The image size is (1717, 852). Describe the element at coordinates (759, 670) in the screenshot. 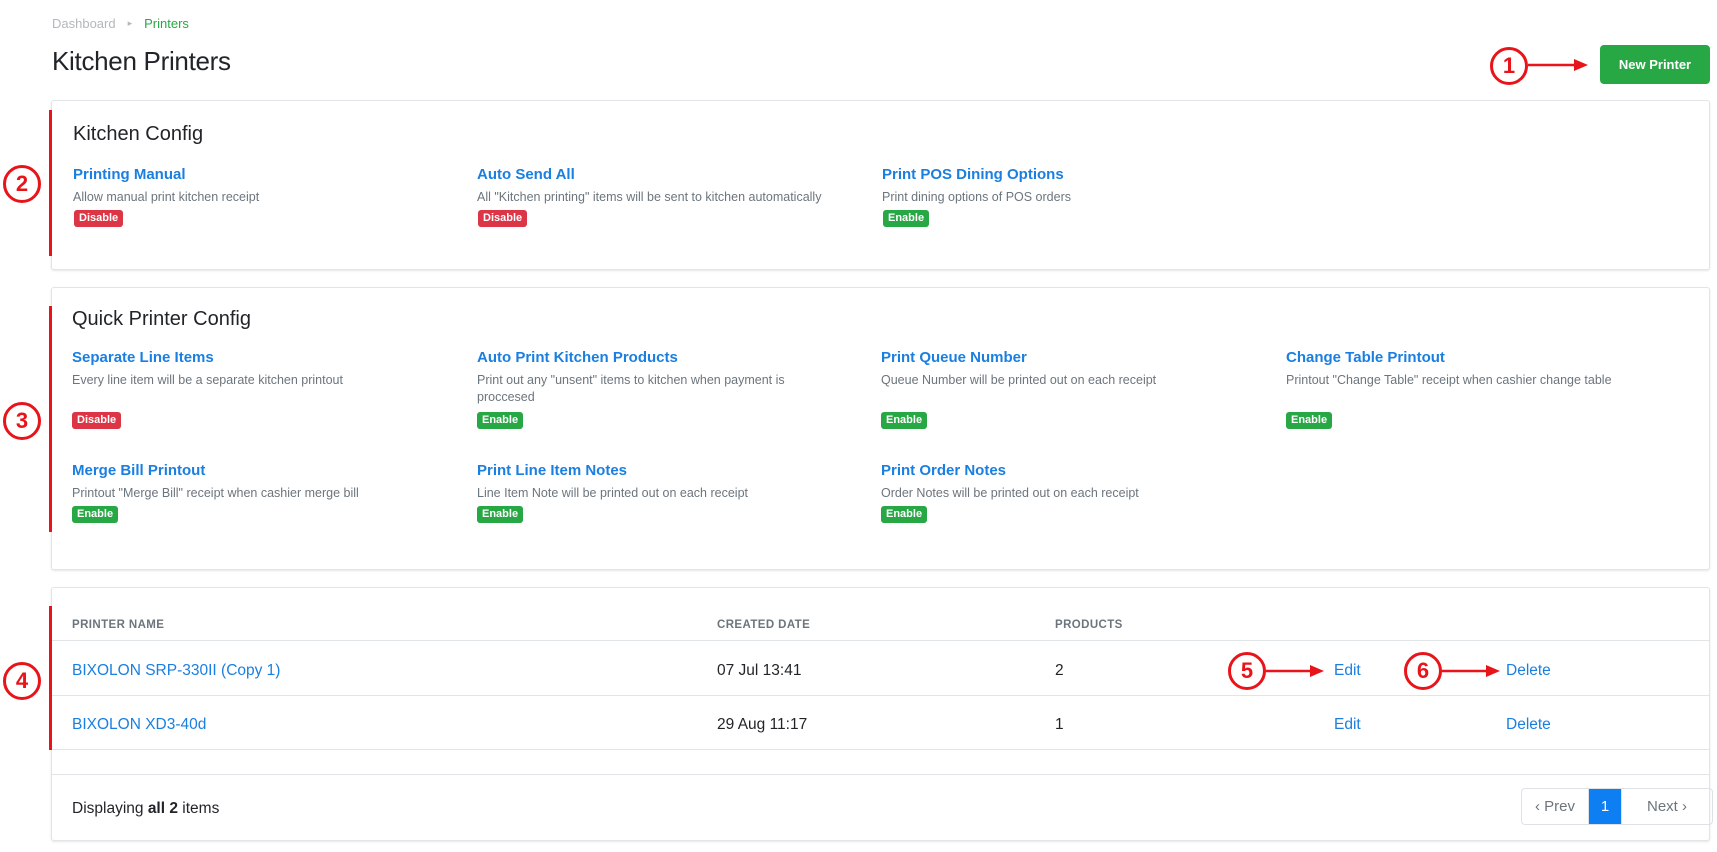

I see `created-date: 07 Jul 13:41` at that location.